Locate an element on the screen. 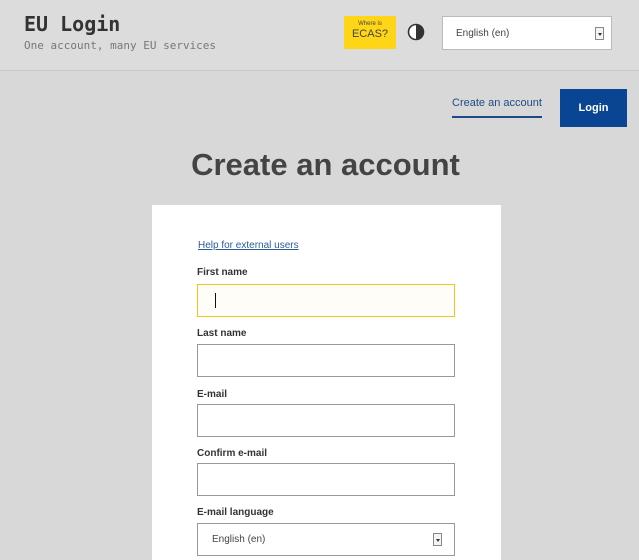 The width and height of the screenshot is (639, 560). ecas-badge-line2: ECAS? is located at coordinates (370, 34).